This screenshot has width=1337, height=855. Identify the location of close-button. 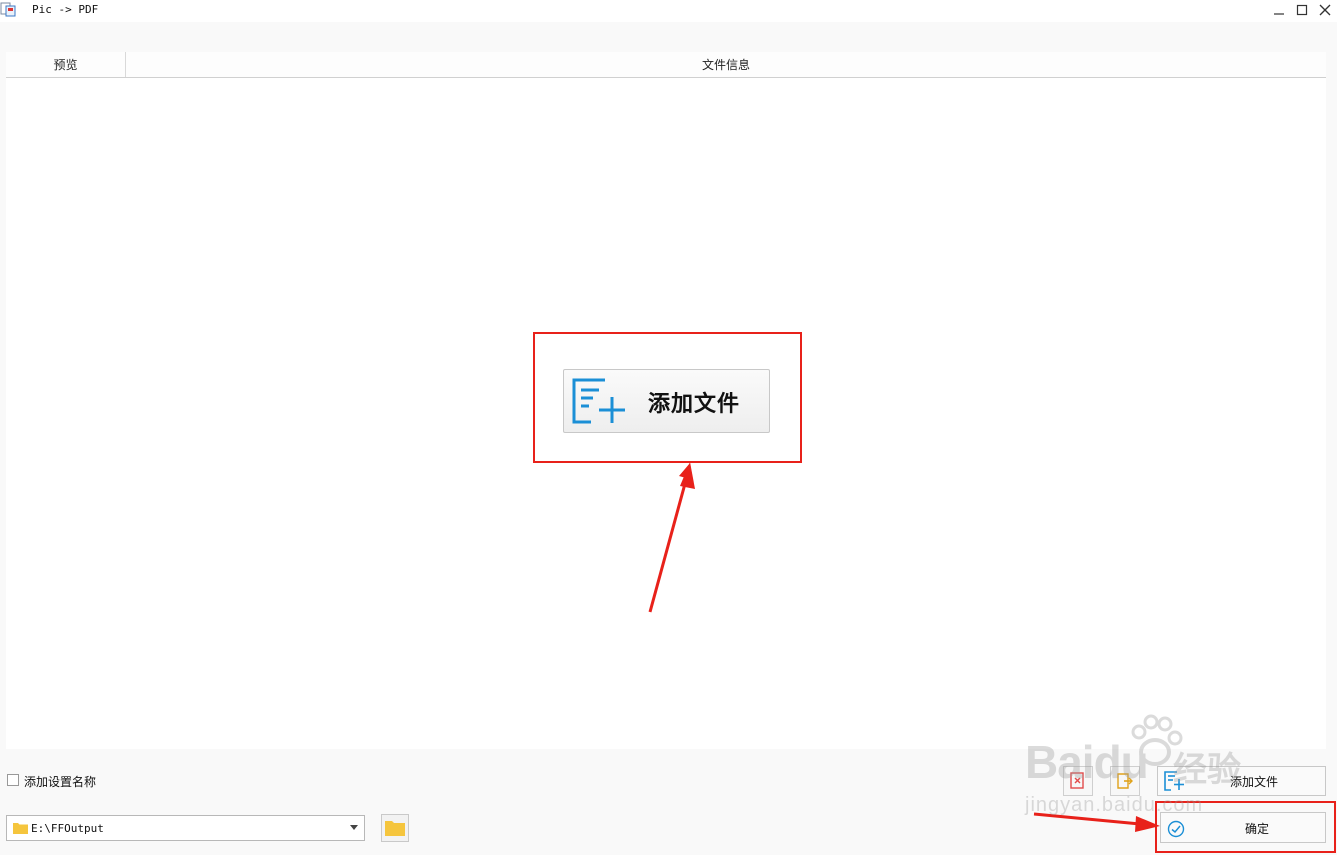
(1325, 10).